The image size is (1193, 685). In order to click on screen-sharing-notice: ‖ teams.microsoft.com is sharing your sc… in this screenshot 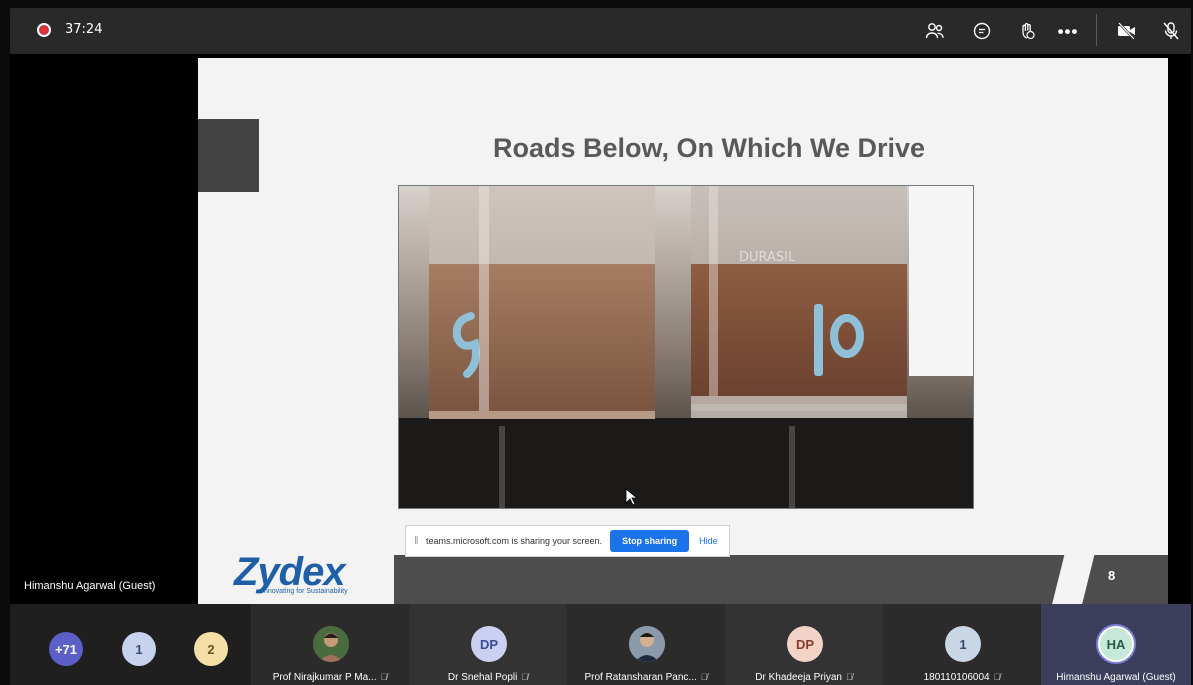, I will do `click(567, 541)`.